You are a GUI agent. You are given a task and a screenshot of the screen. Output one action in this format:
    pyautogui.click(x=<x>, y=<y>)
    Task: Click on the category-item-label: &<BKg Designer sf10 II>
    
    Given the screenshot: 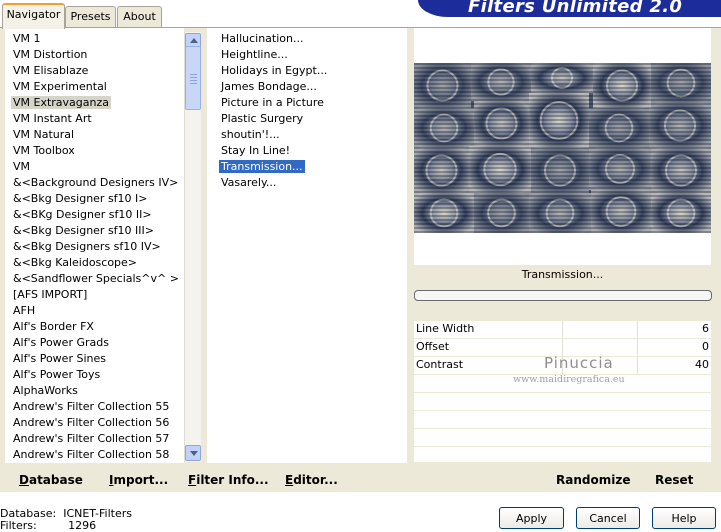 What is the action you would take?
    pyautogui.click(x=82, y=214)
    